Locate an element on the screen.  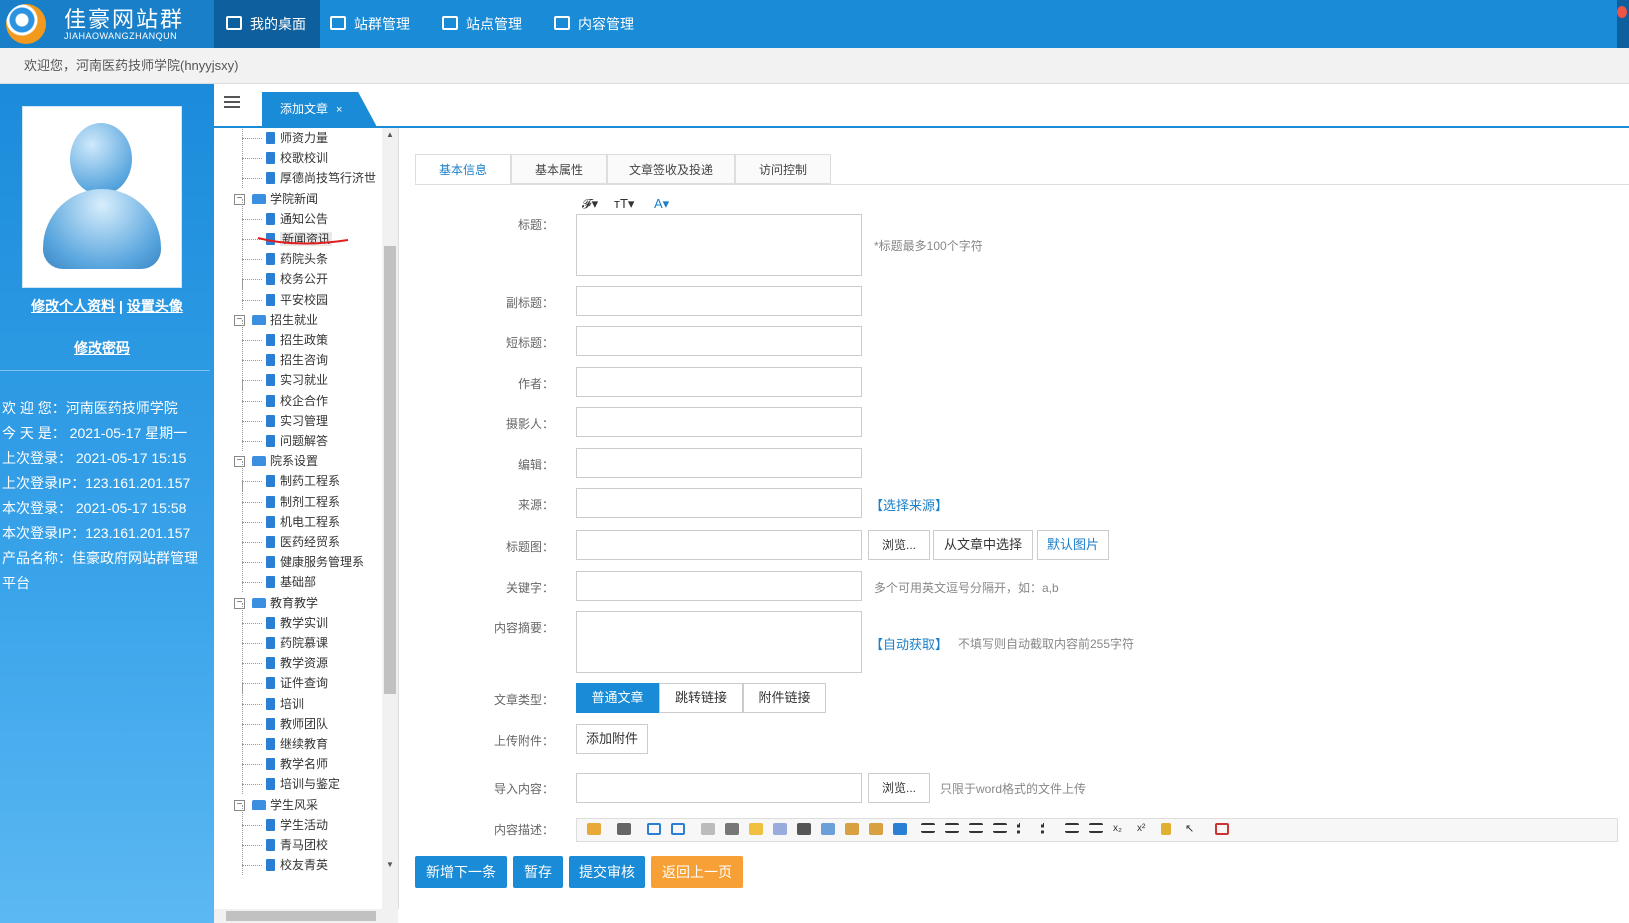
user-menu is located at coordinates (1623, 24).